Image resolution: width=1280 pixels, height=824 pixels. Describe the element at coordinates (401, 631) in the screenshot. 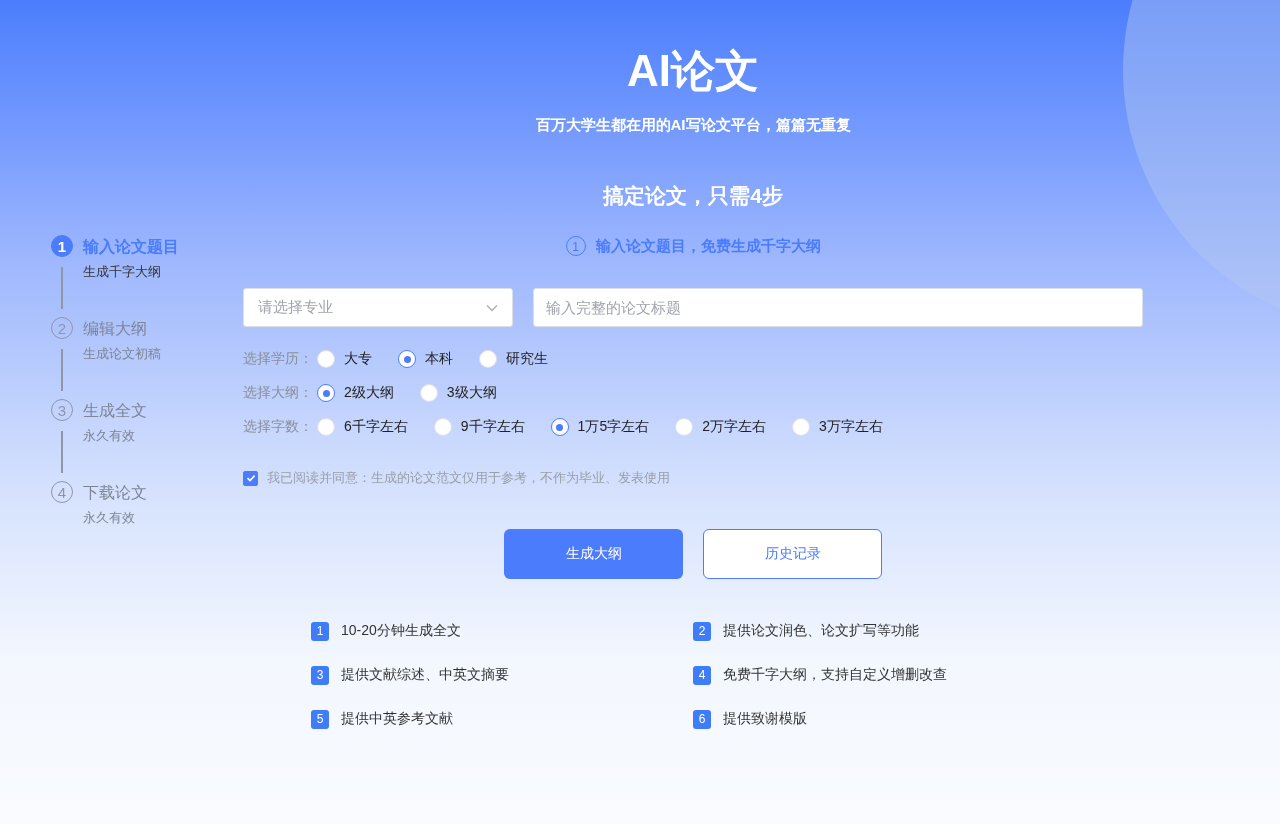

I see `feature-text: 10-20分钟生成全文` at that location.